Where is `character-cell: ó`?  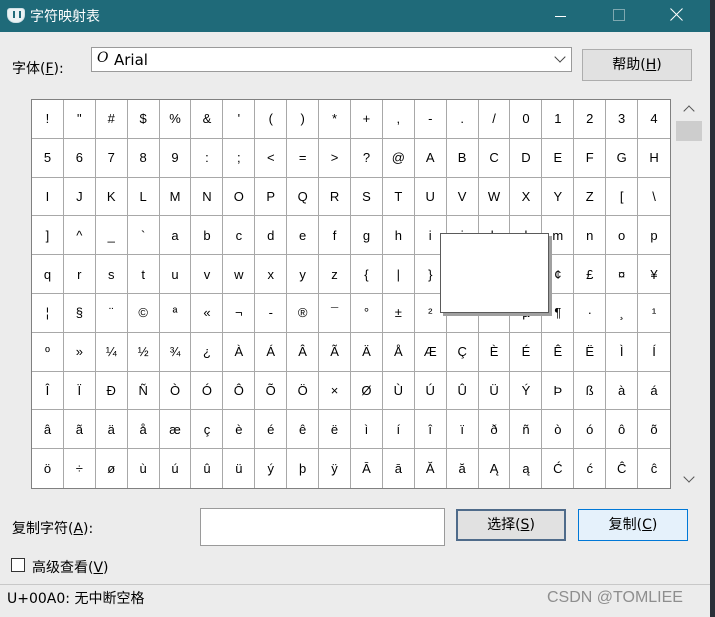
character-cell: ó is located at coordinates (590, 430).